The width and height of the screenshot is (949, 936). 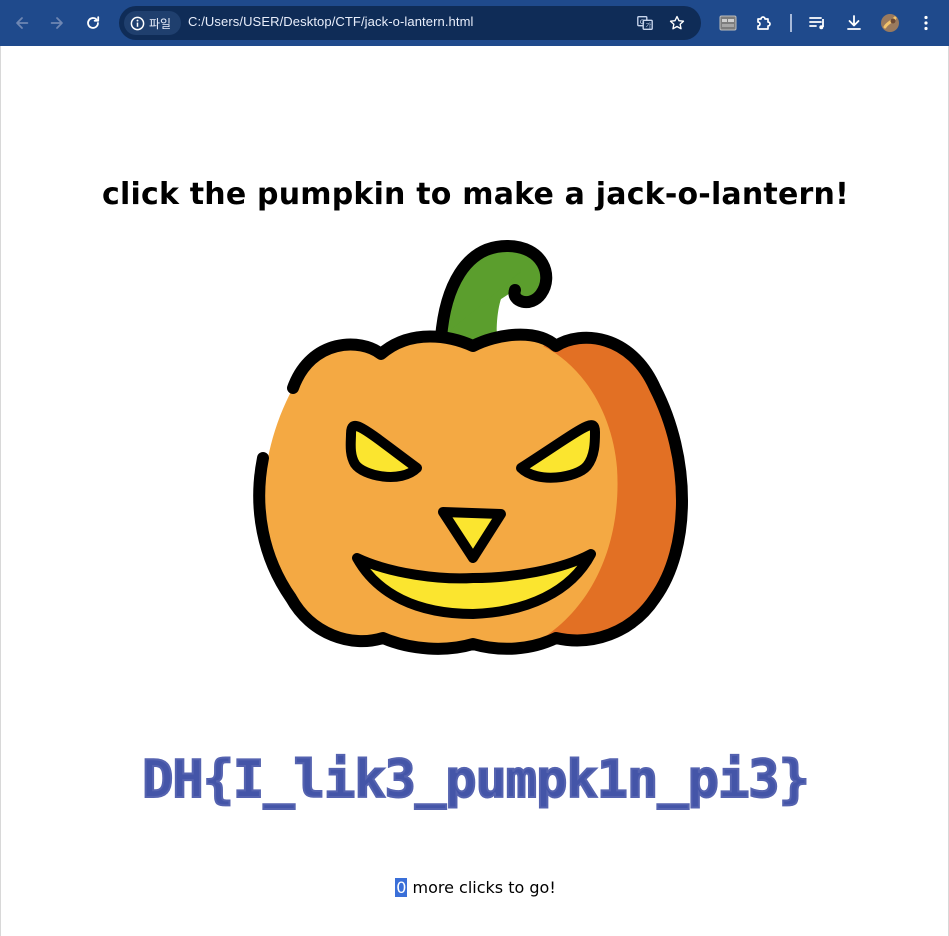 I want to click on translate-icon: G가, so click(x=645, y=23).